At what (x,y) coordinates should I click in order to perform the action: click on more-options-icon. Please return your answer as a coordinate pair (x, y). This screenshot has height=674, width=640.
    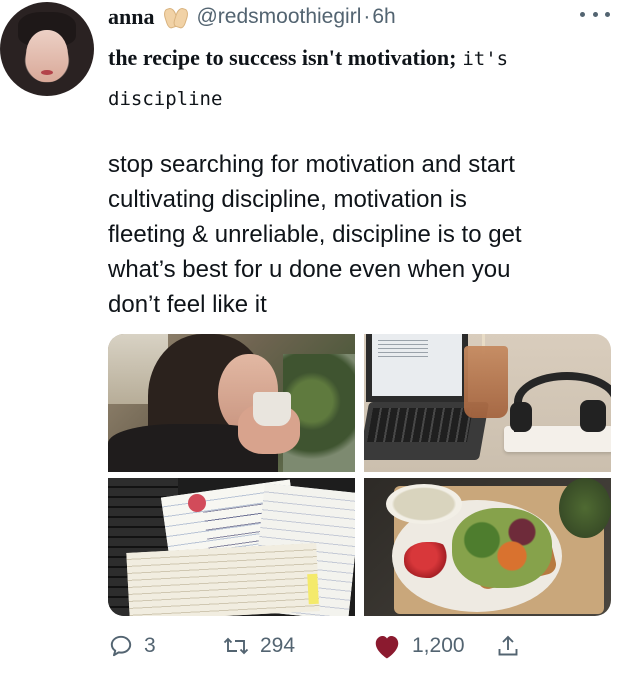
    Looking at the image, I should click on (595, 14).